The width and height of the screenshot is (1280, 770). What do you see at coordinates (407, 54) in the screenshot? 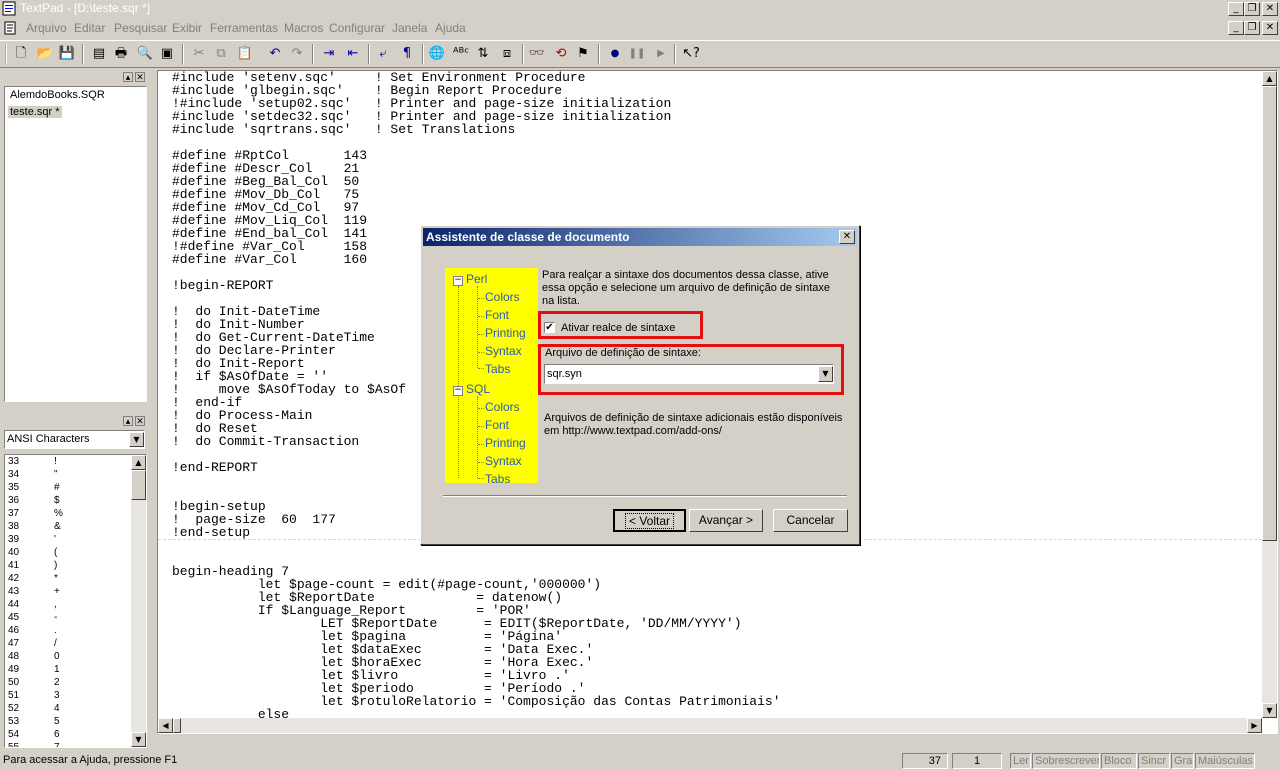
I see `visible-spaces-icon: ¶` at bounding box center [407, 54].